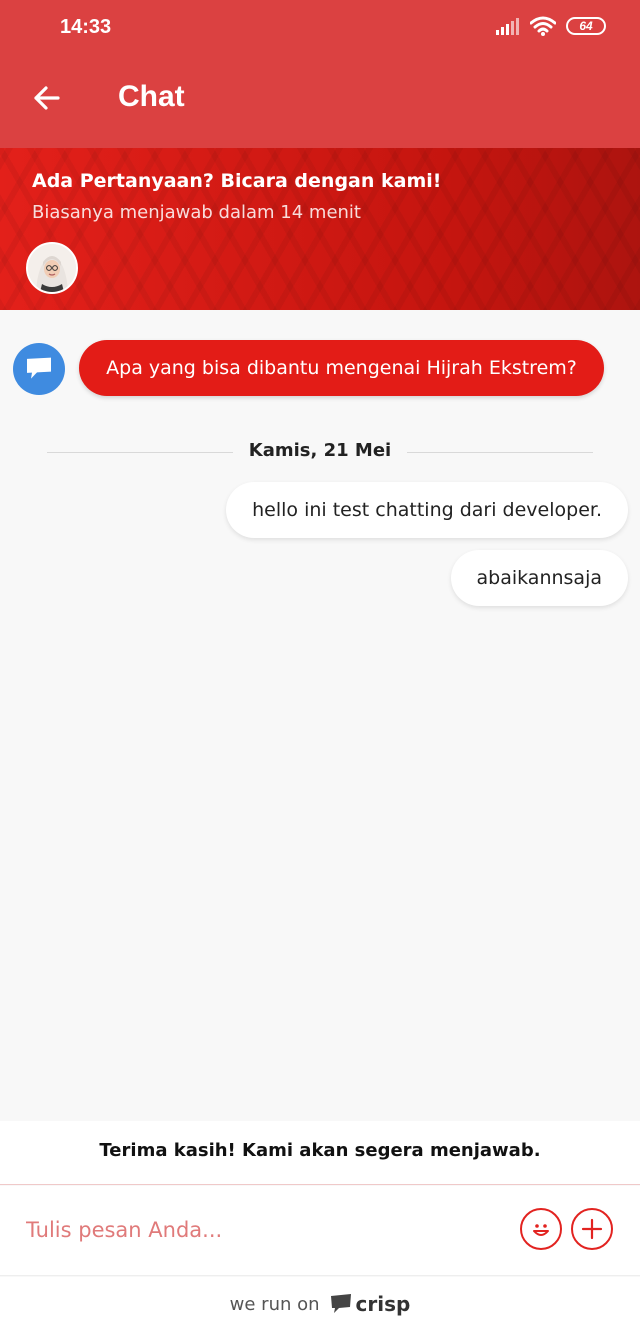  Describe the element at coordinates (86, 27) in the screenshot. I see `status-time: 14:33` at that location.